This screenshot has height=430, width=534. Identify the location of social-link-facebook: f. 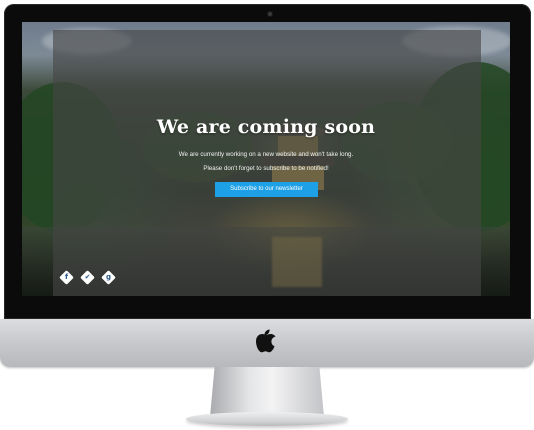
(66, 277).